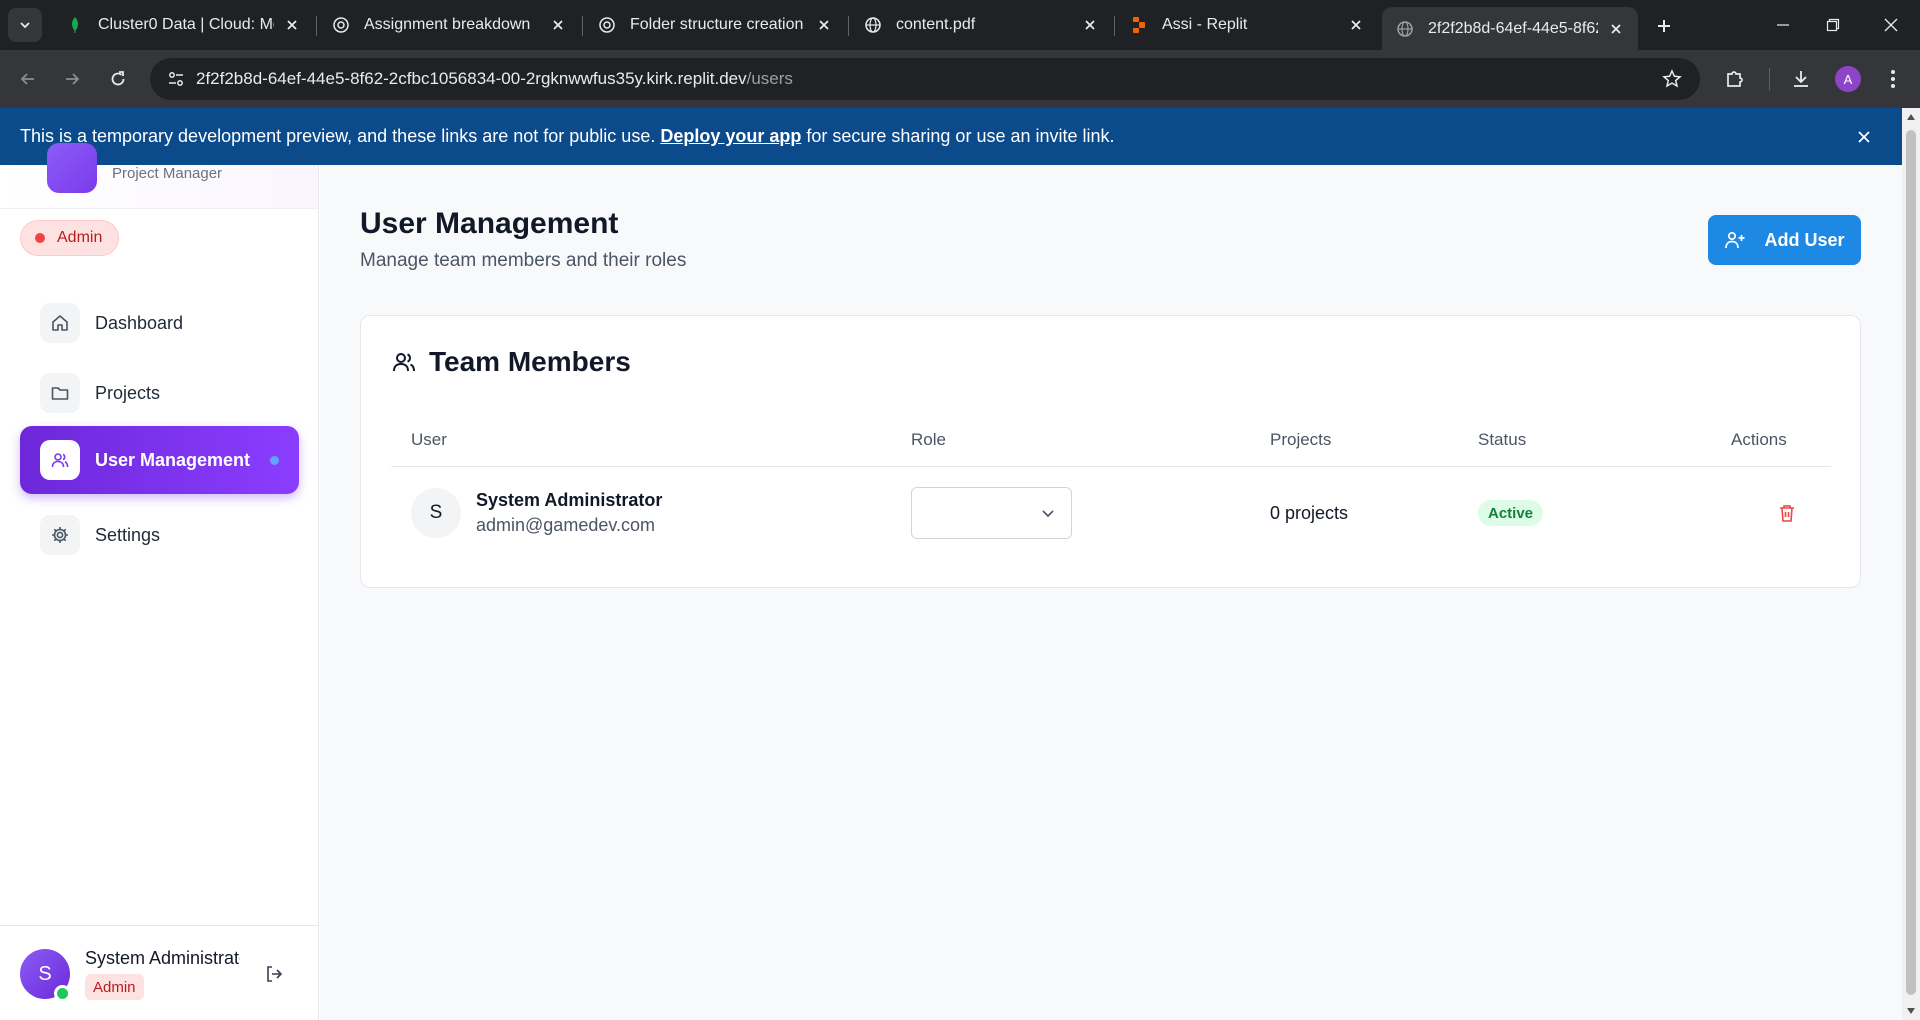  I want to click on tab-title: Assignment breakdown, so click(447, 24).